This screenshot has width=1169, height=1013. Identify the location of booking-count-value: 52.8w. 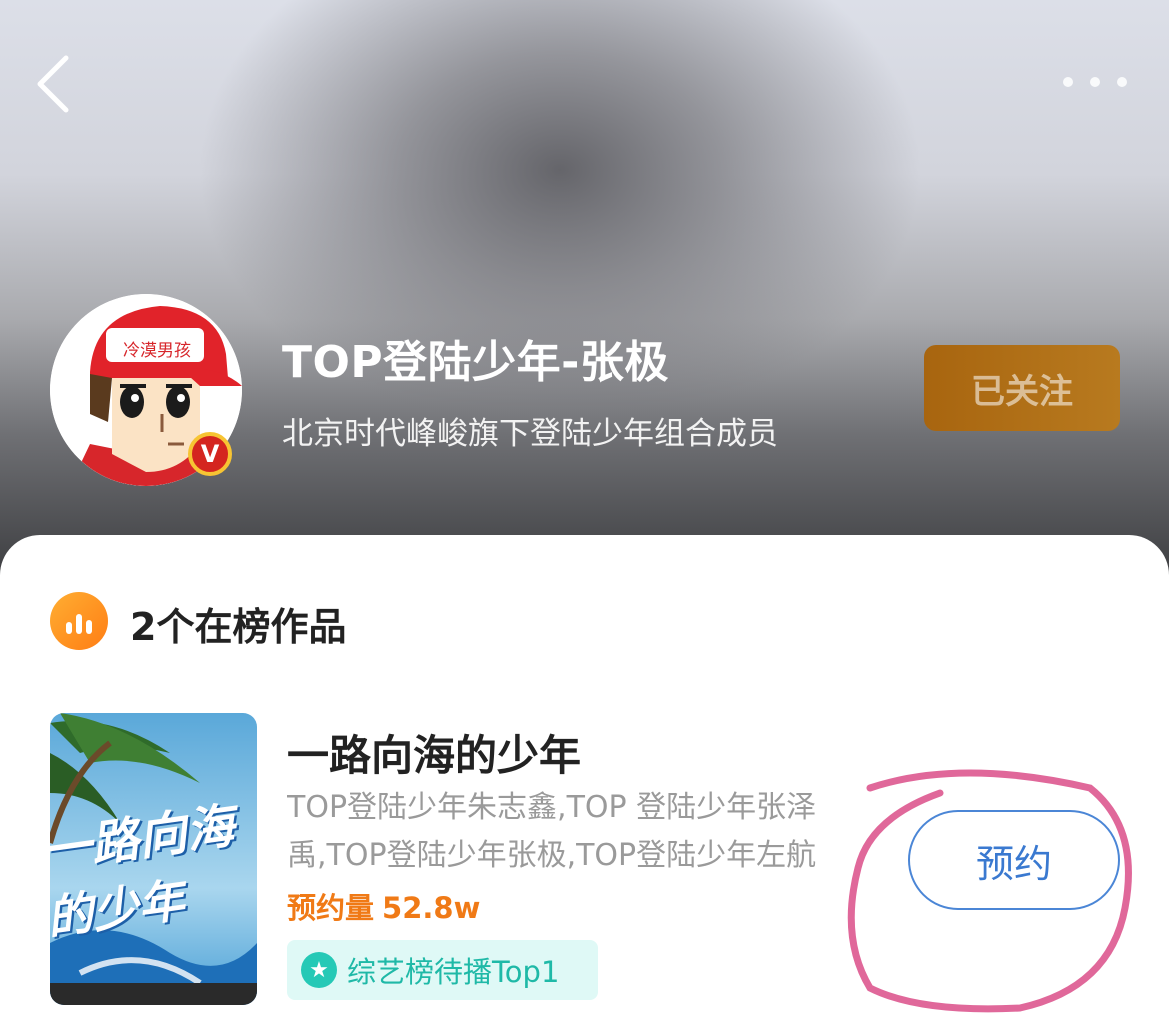
(431, 908).